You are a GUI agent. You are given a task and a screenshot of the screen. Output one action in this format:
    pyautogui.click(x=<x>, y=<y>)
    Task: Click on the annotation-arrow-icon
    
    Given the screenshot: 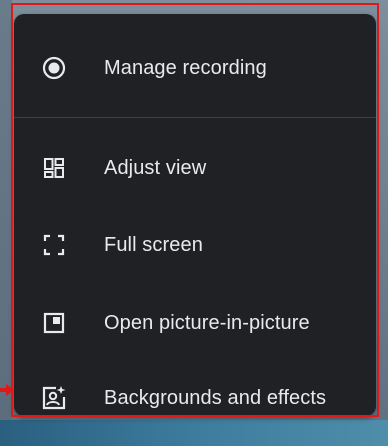 What is the action you would take?
    pyautogui.click(x=10, y=390)
    